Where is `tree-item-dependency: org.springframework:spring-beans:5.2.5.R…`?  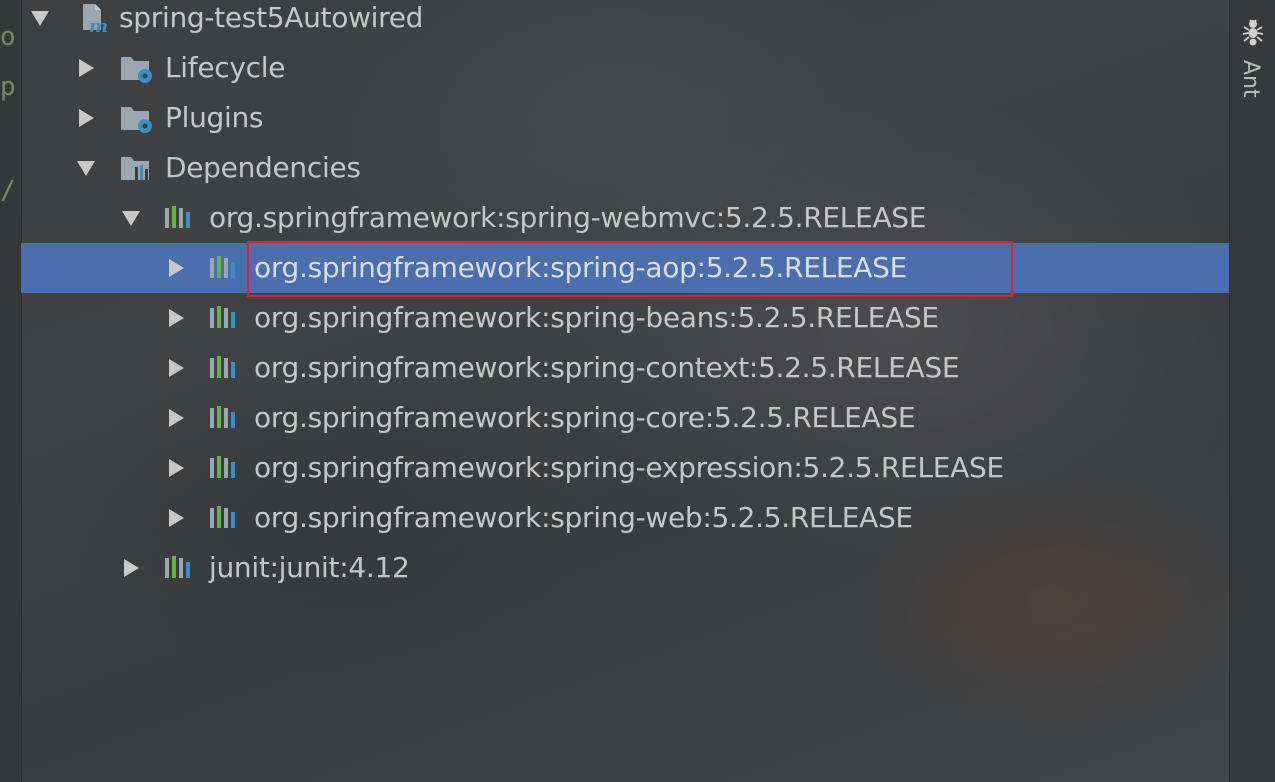 tree-item-dependency: org.springframework:spring-beans:5.2.5.R… is located at coordinates (625, 318).